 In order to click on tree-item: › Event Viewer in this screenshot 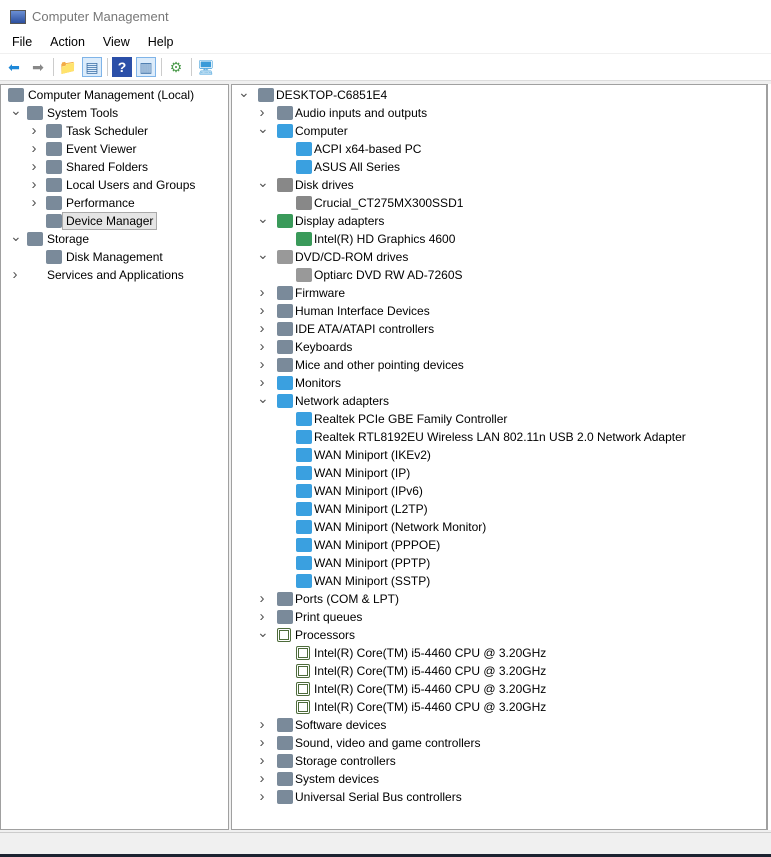, I will do `click(114, 149)`.